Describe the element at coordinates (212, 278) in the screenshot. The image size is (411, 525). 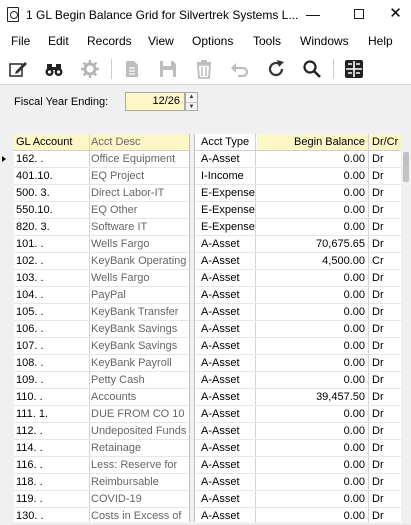
I see `table-row: 103. . Wells Fargo A-Asset 0.00 Dr` at that location.